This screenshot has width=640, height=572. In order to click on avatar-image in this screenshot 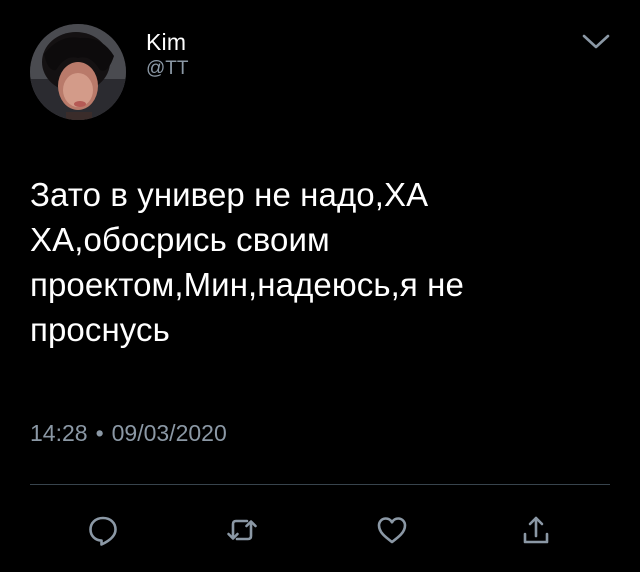, I will do `click(78, 72)`.